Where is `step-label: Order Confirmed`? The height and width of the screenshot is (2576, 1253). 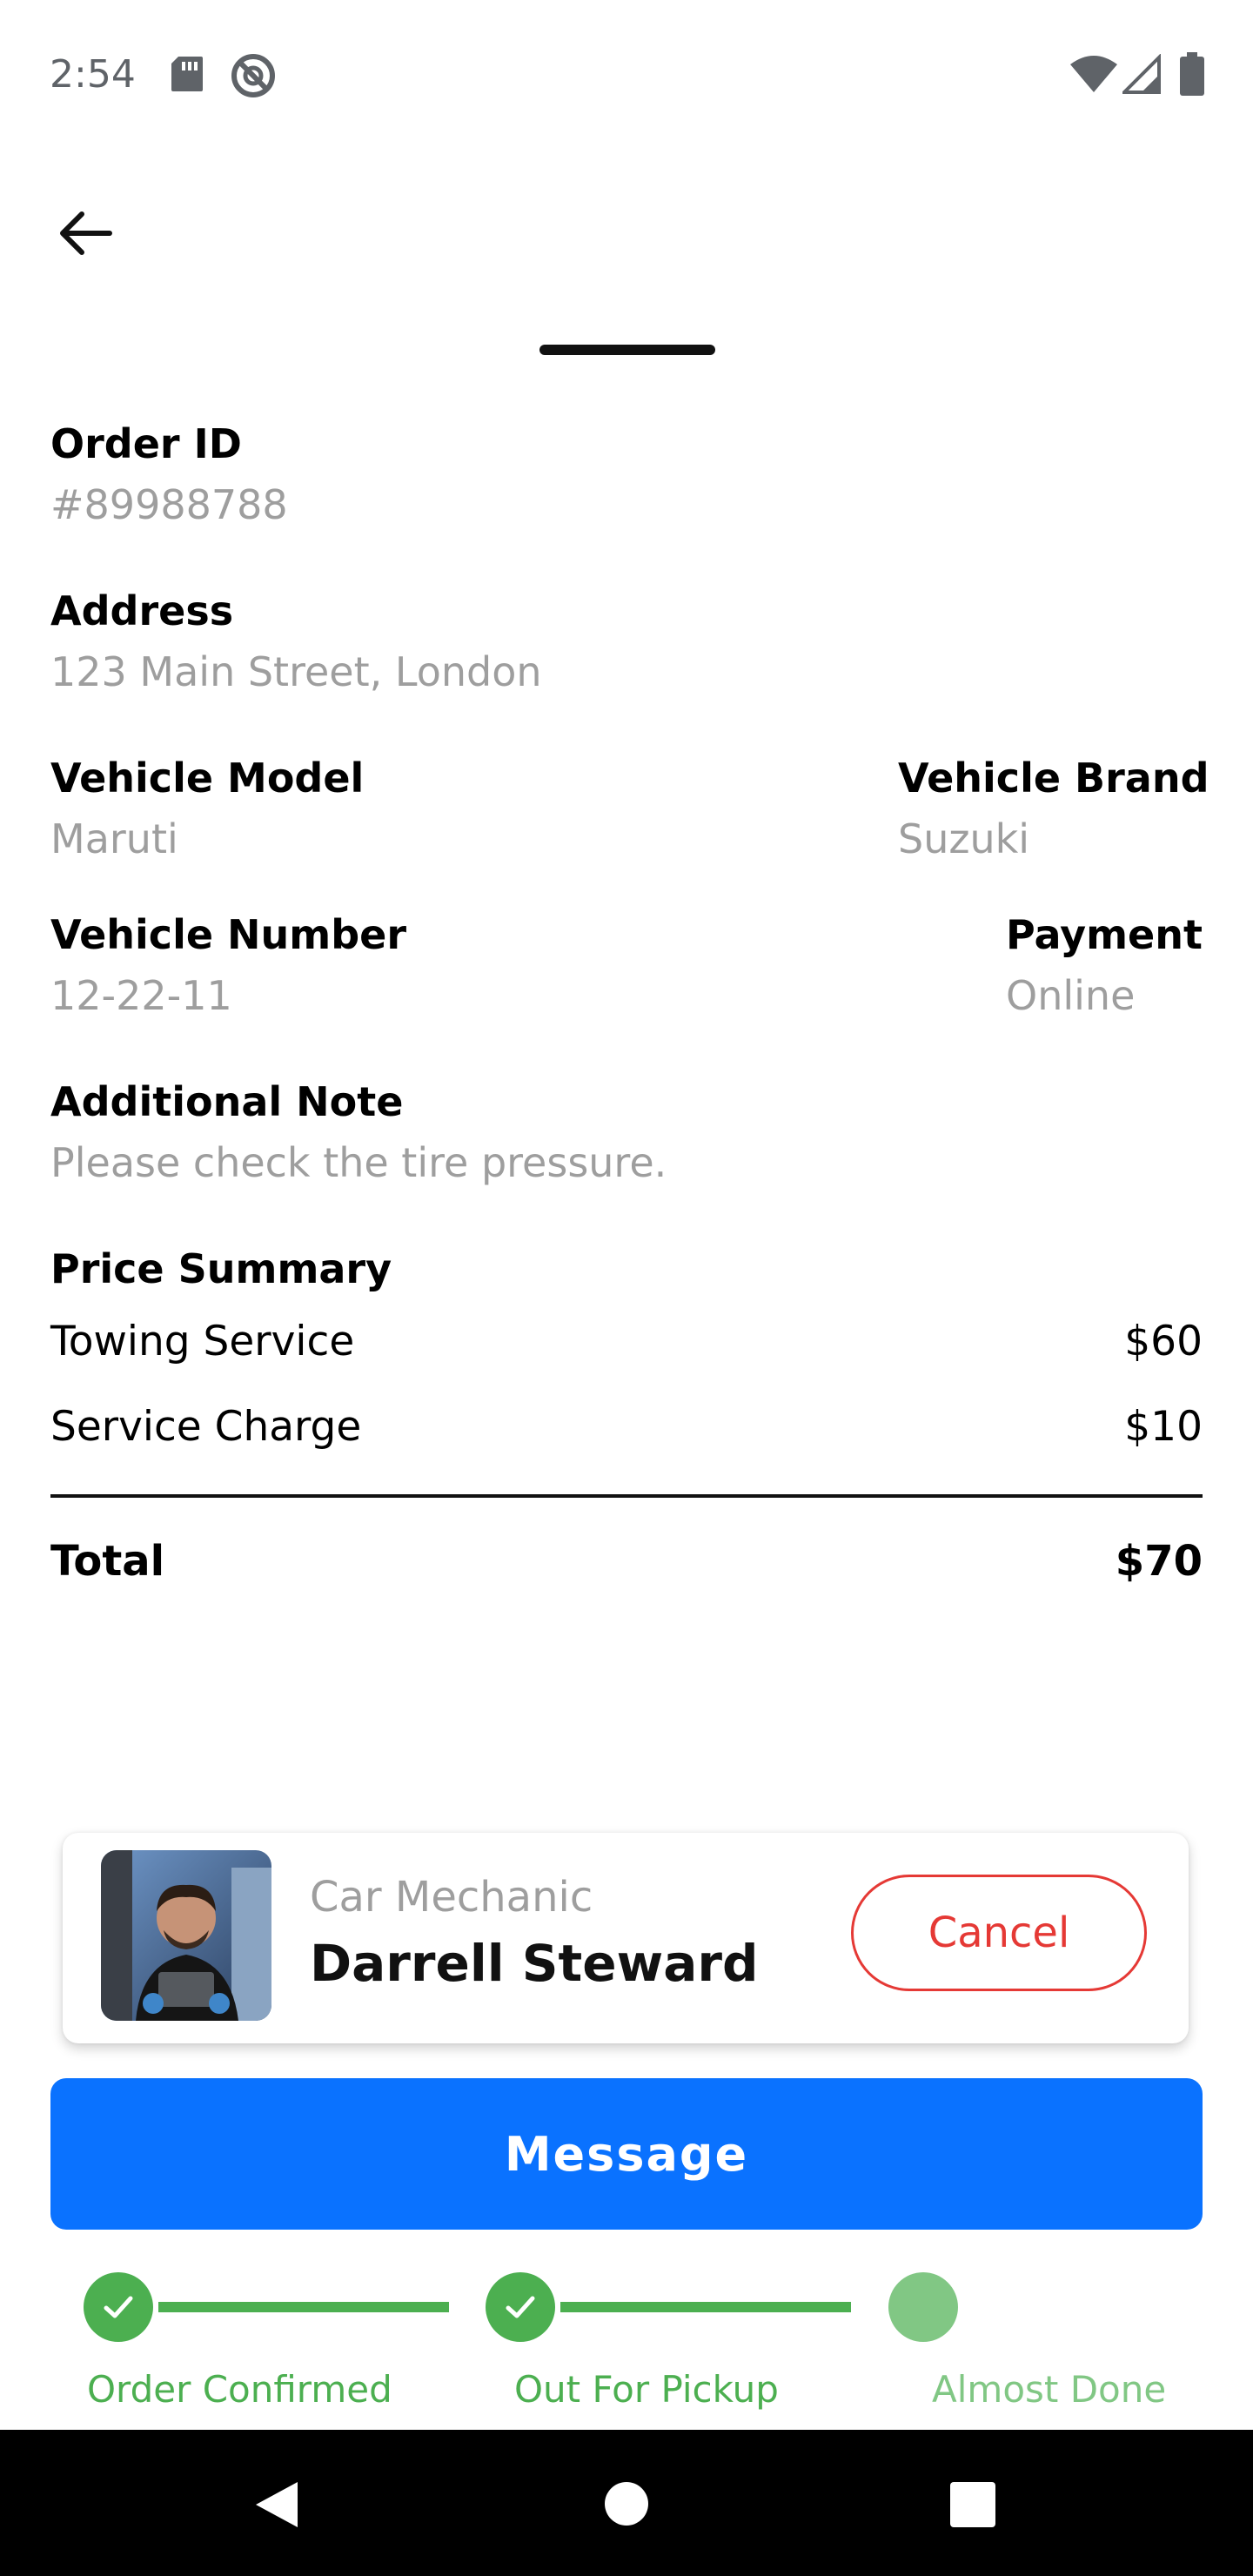
step-label: Order Confirmed is located at coordinates (239, 2389).